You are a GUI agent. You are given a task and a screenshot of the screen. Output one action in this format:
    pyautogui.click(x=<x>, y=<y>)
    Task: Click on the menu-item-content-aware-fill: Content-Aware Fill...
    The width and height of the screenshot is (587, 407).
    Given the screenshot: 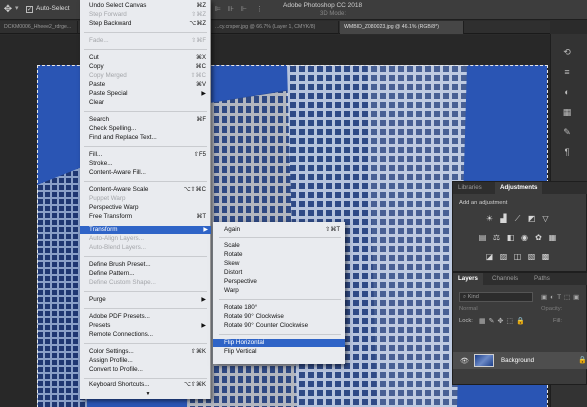 What is the action you would take?
    pyautogui.click(x=148, y=173)
    